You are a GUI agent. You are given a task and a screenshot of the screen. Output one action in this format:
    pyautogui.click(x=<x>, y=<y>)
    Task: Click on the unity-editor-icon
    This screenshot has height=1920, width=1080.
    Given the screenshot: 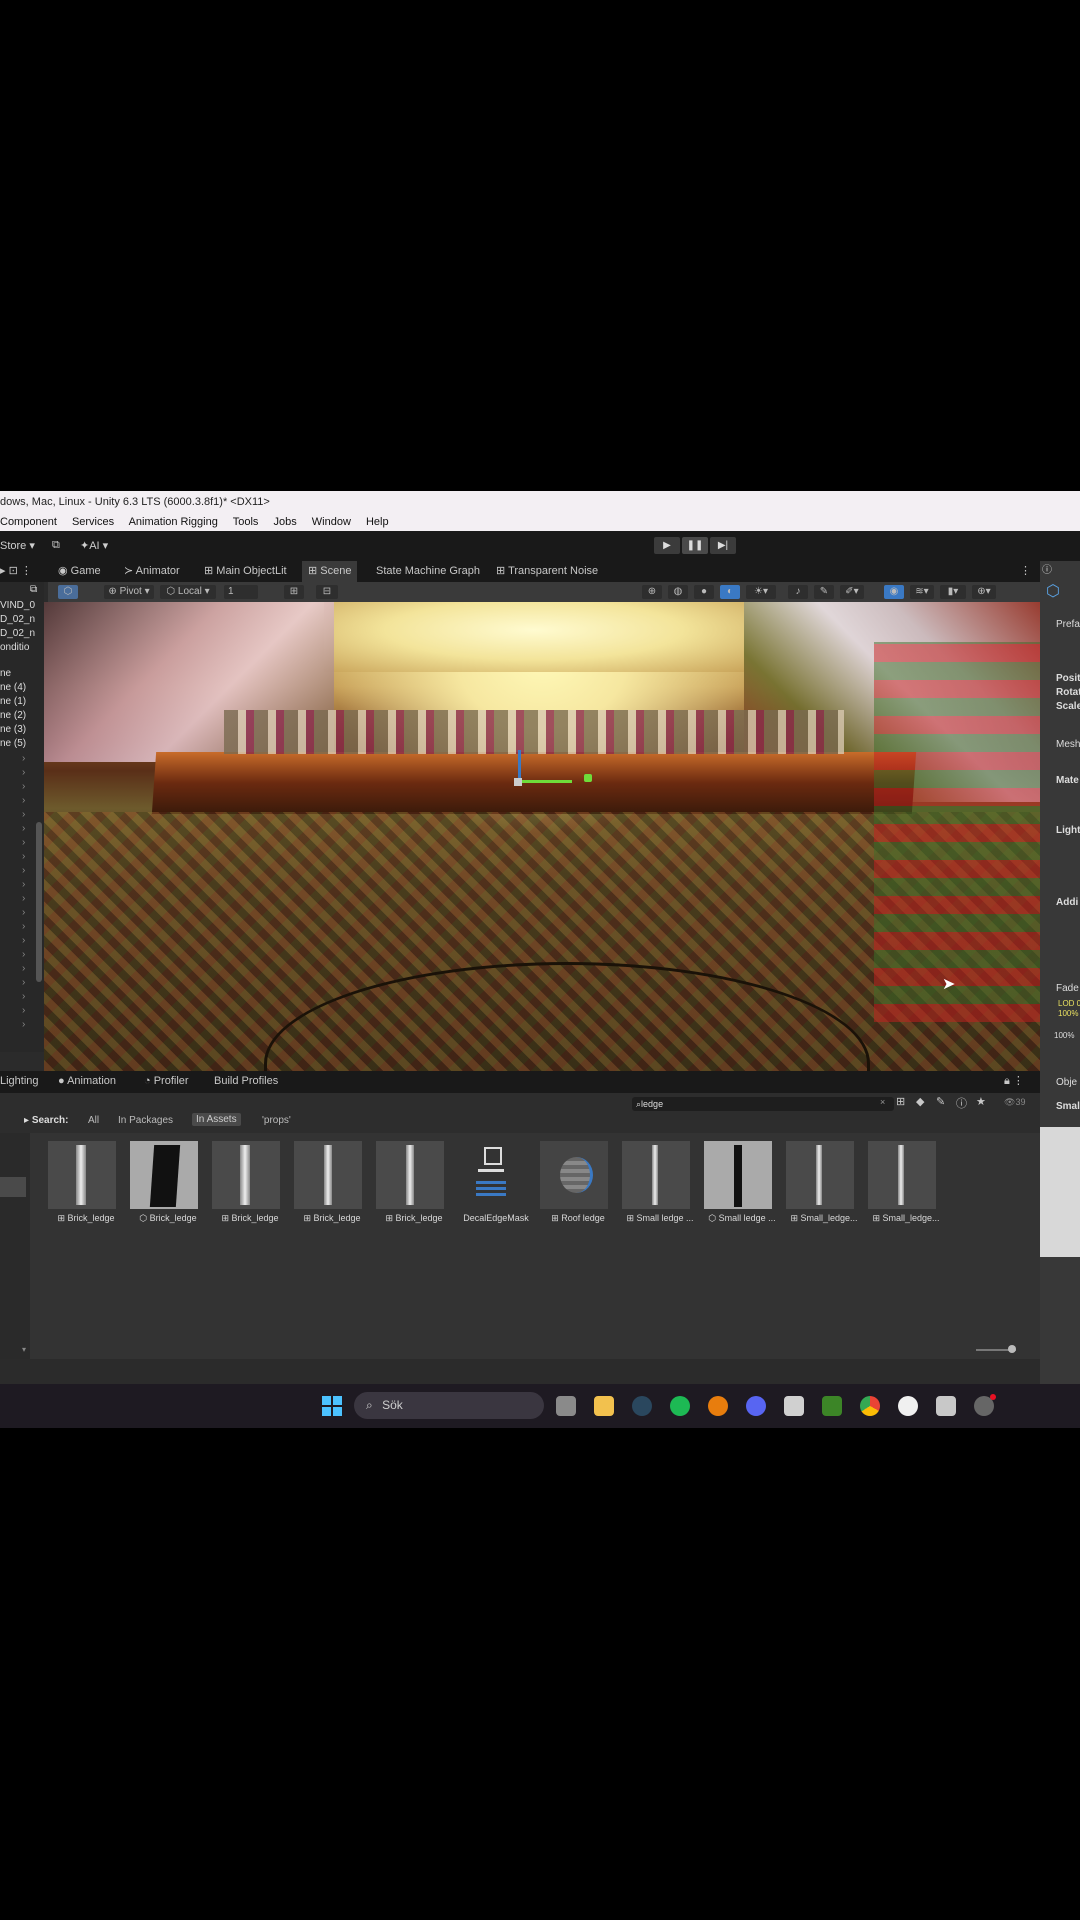 What is the action you would take?
    pyautogui.click(x=946, y=1406)
    